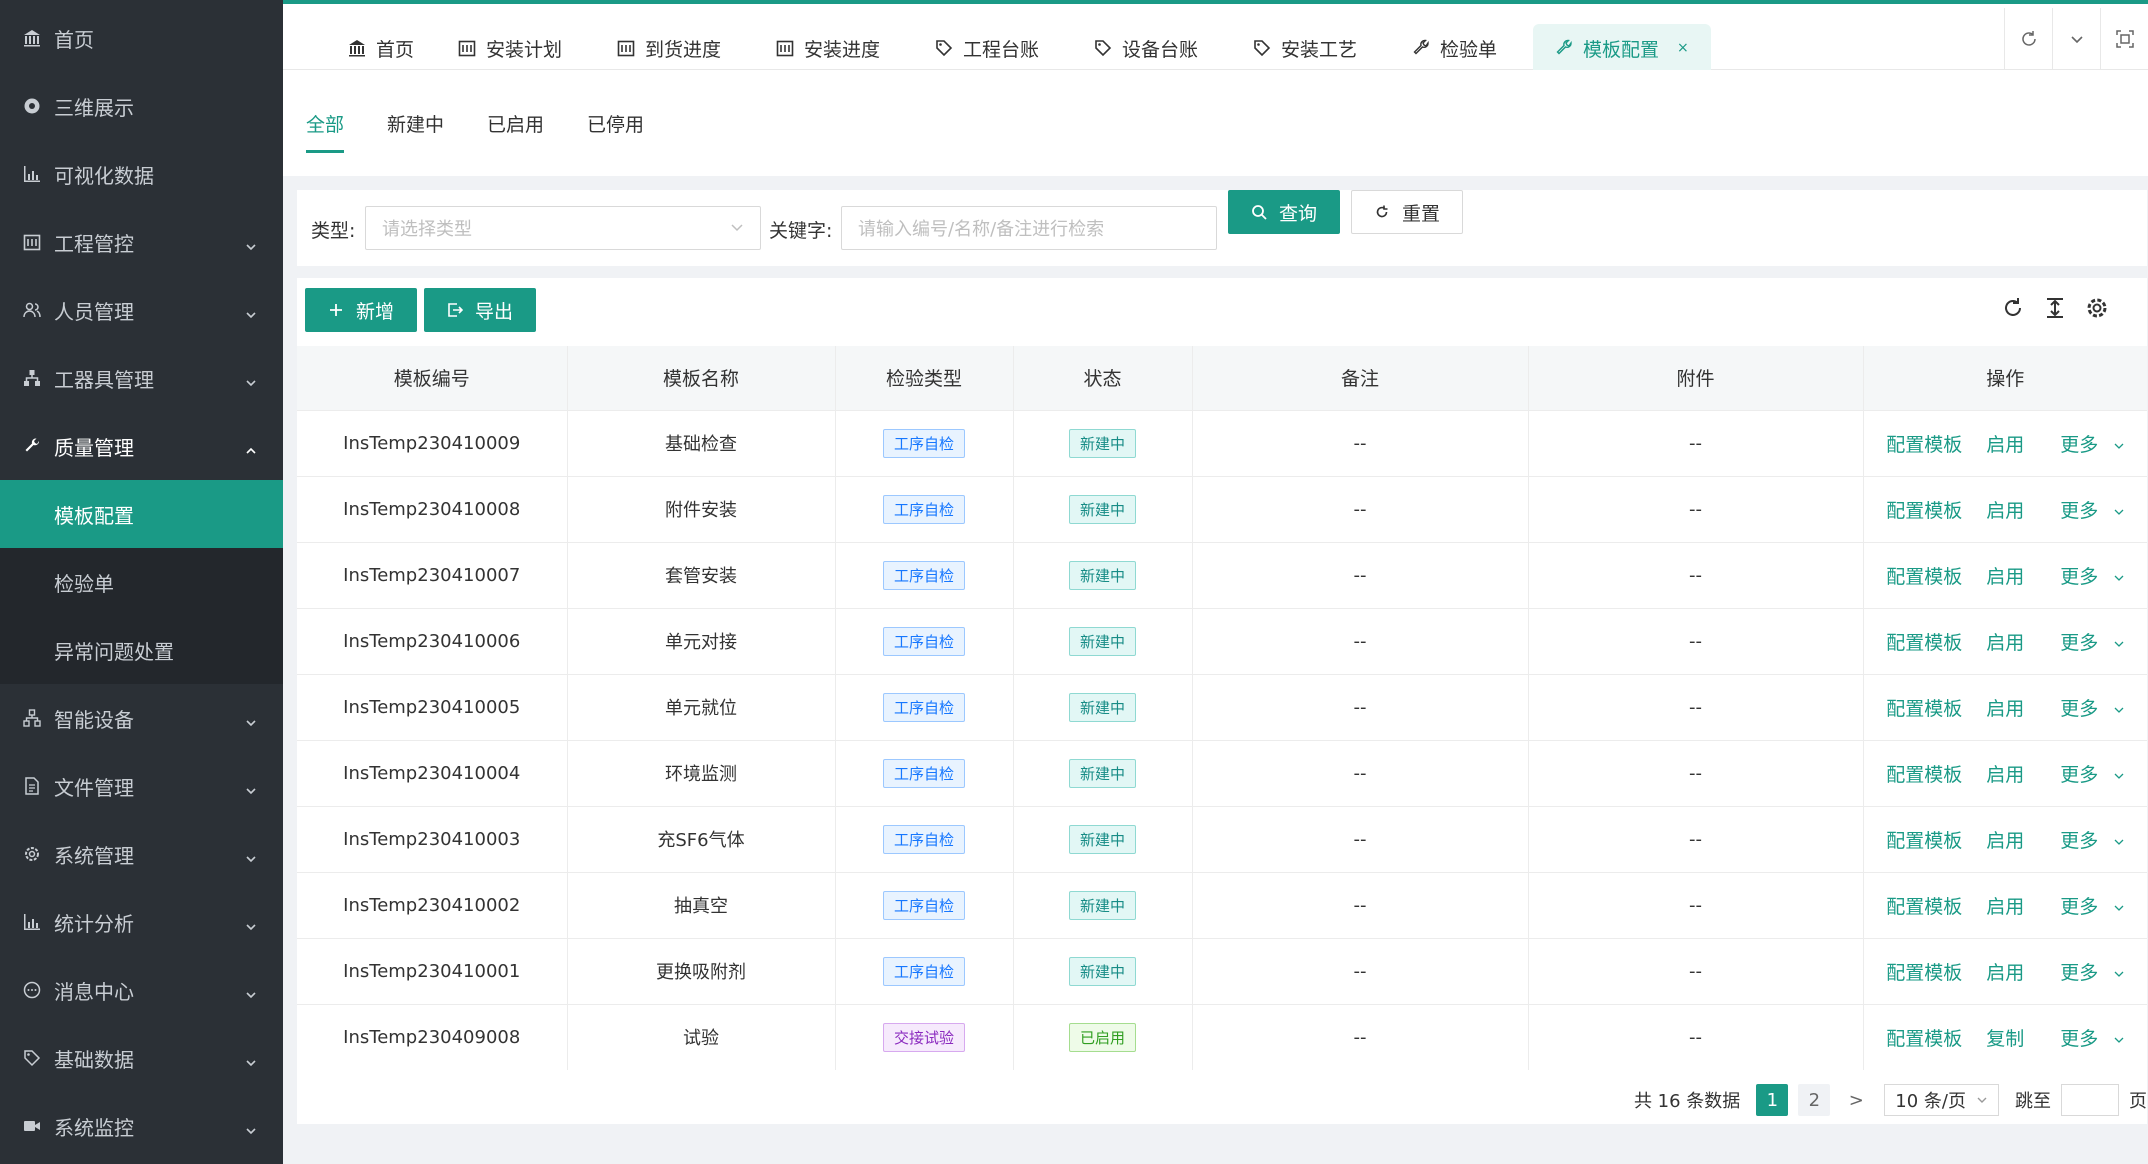  Describe the element at coordinates (1814, 1100) in the screenshot. I see `page-2: 2` at that location.